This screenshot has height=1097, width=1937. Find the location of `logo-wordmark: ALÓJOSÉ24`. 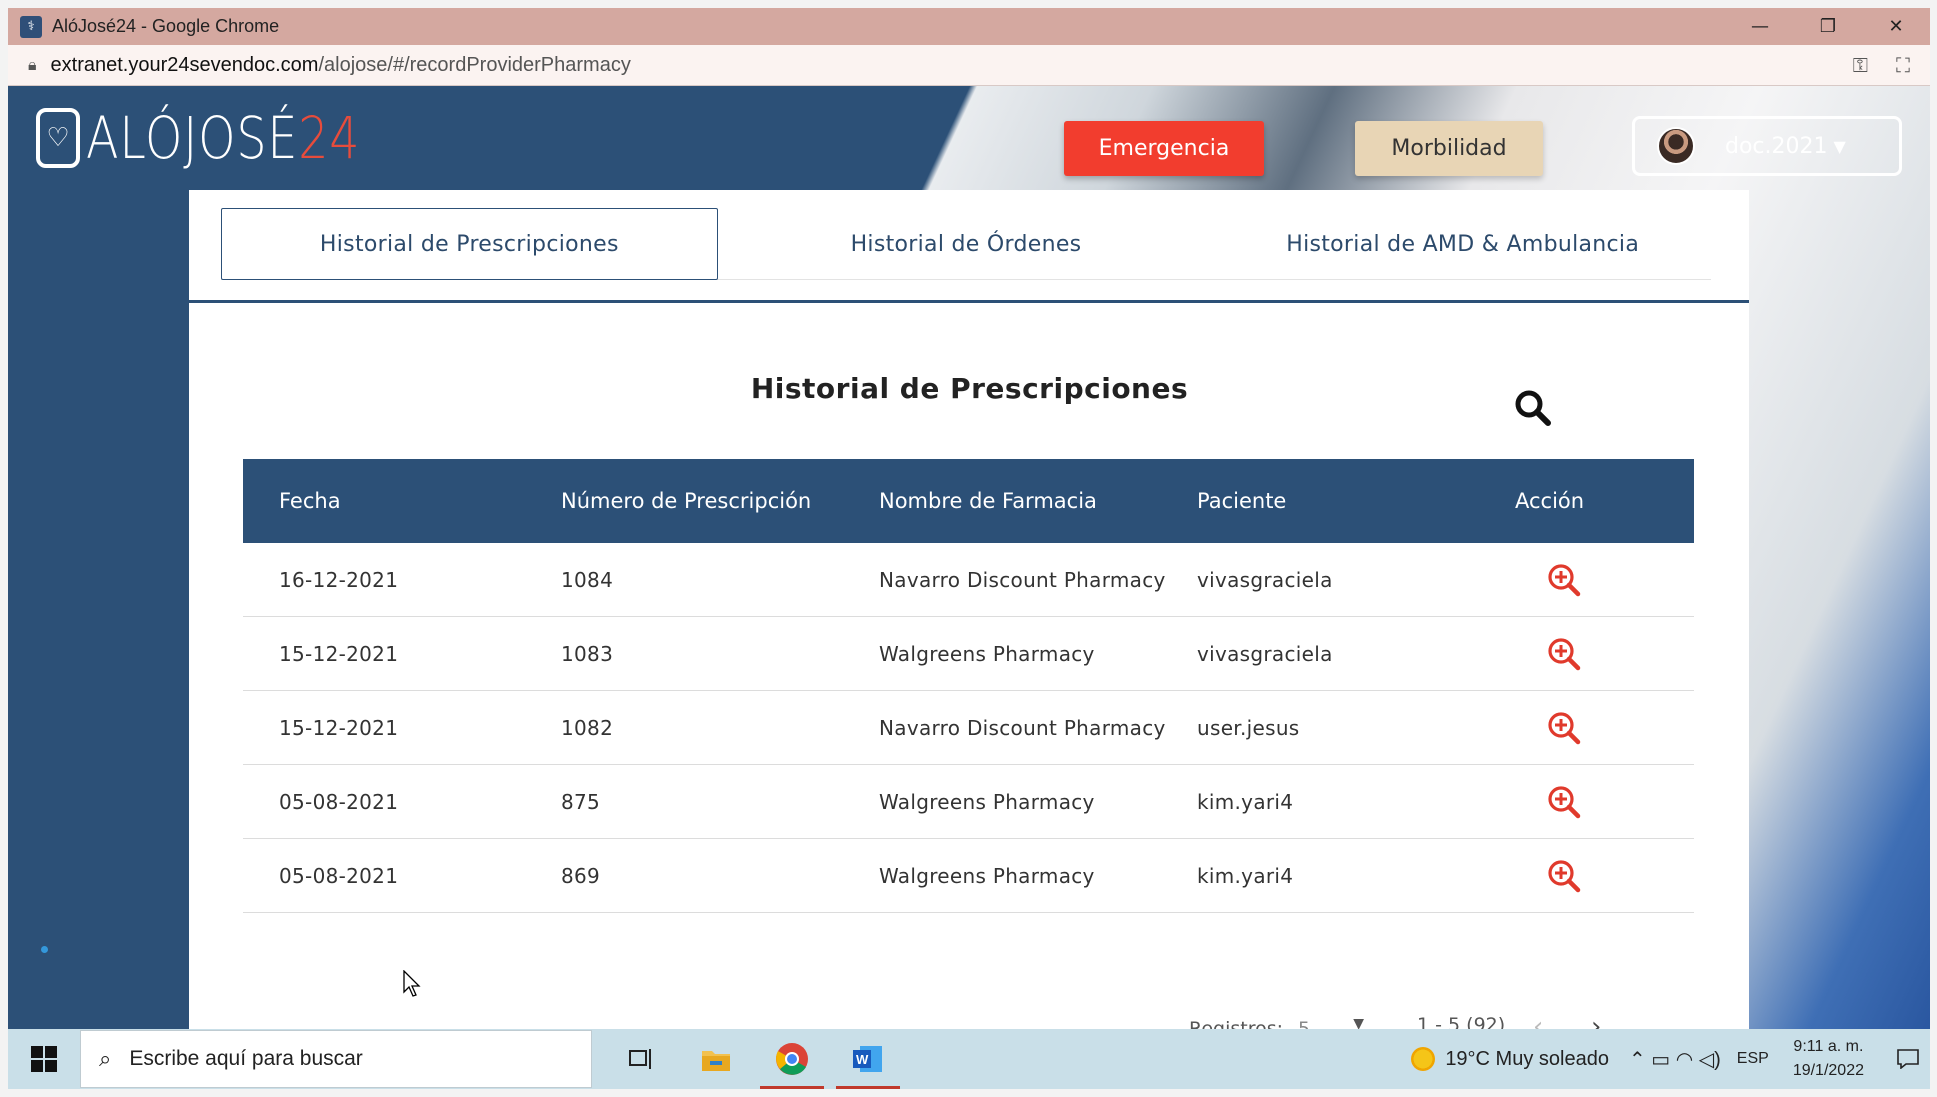

logo-wordmark: ALÓJOSÉ24 is located at coordinates (223, 138).